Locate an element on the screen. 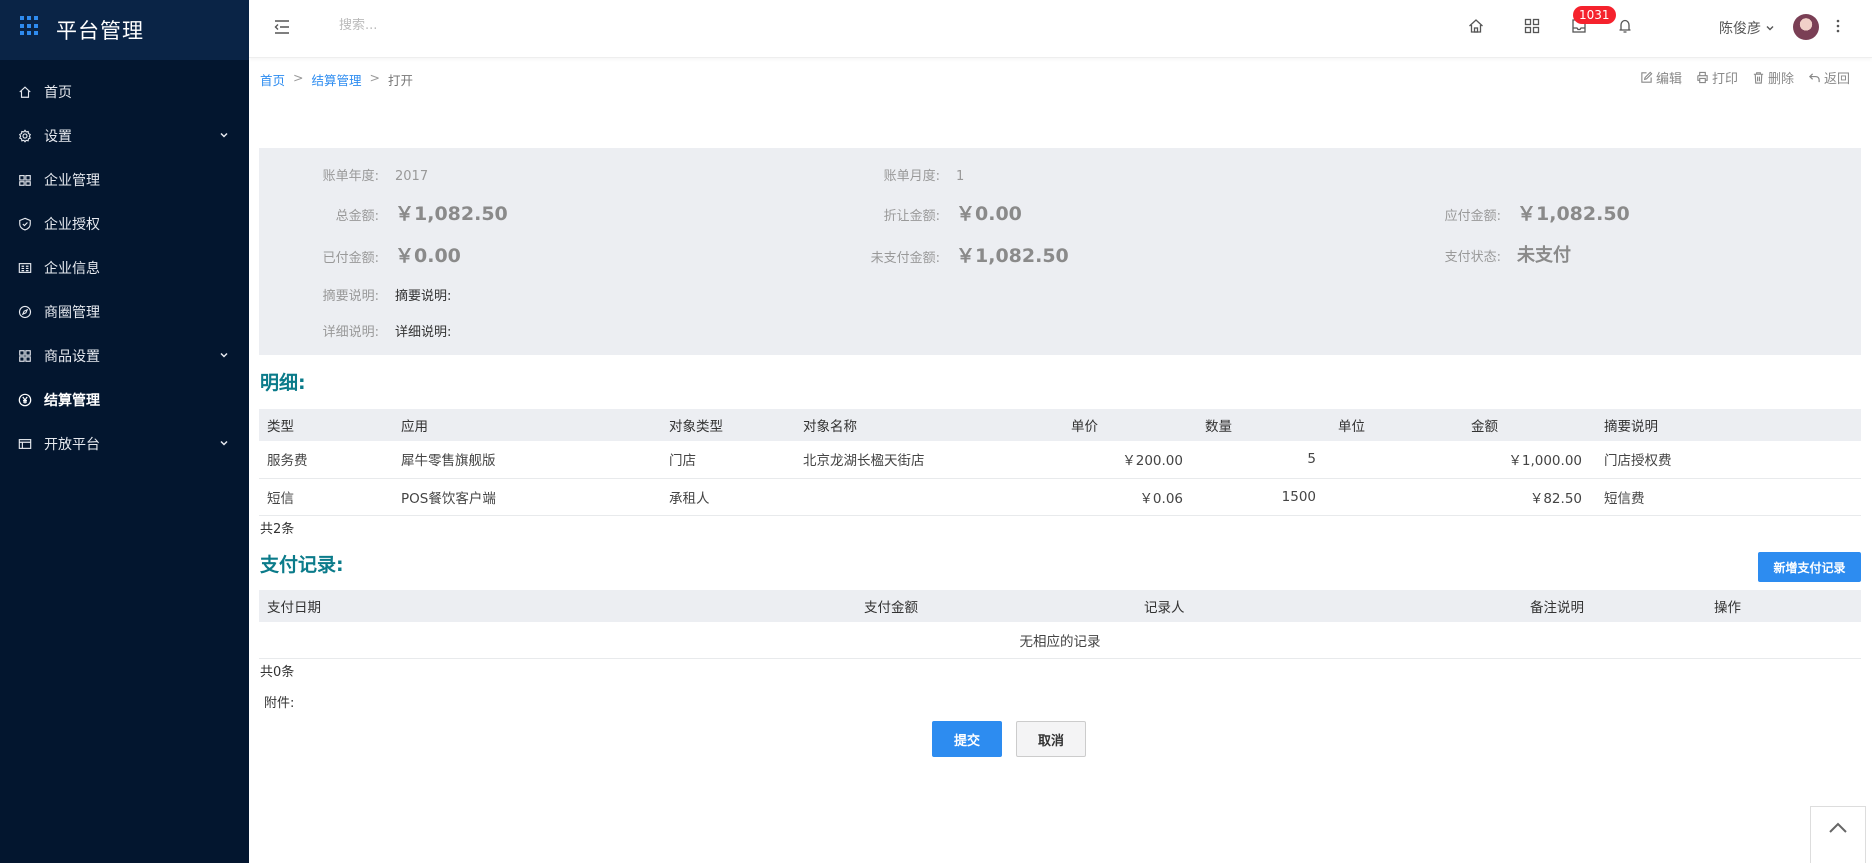 This screenshot has height=863, width=1872. bill-year-field: 账单年度: 2017 is located at coordinates (343, 174).